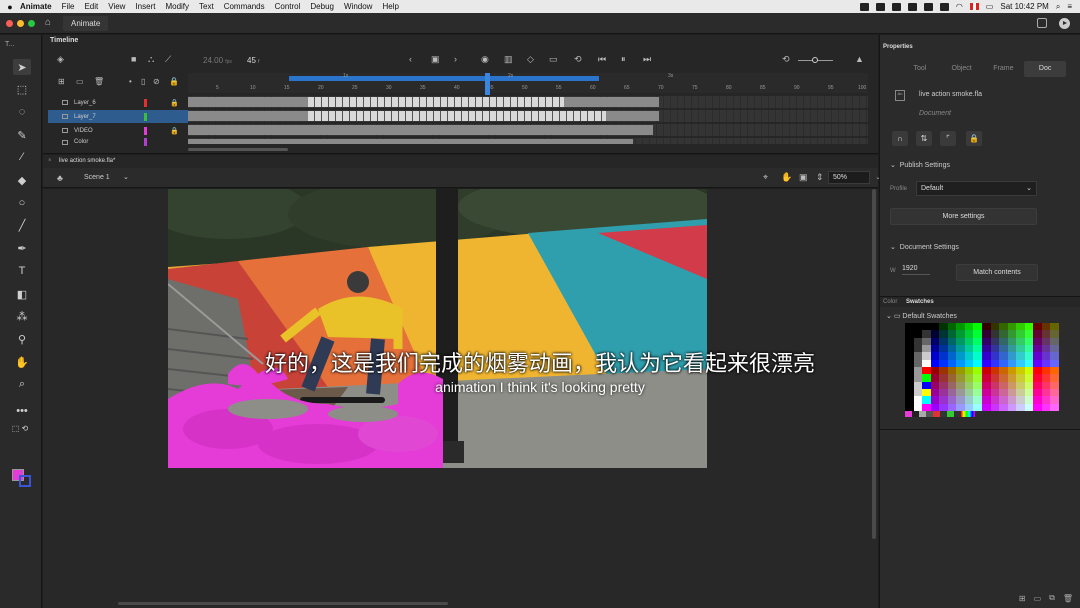 This screenshot has width=1080, height=608. I want to click on fps-readout: 24.00 fps, so click(217, 60).